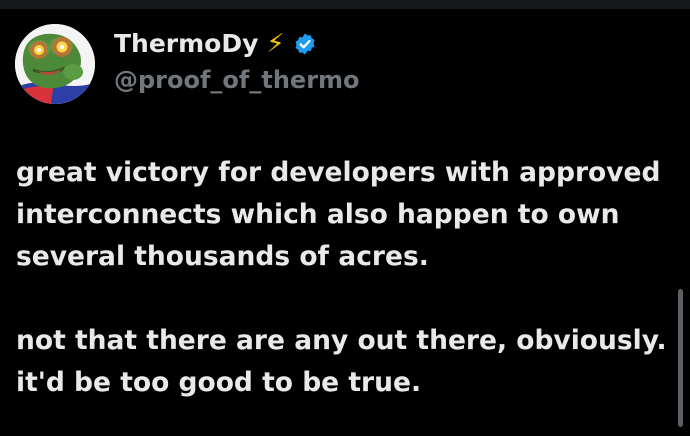 This screenshot has height=436, width=690. What do you see at coordinates (275, 43) in the screenshot?
I see `lightning-bolt-icon: ⚡` at bounding box center [275, 43].